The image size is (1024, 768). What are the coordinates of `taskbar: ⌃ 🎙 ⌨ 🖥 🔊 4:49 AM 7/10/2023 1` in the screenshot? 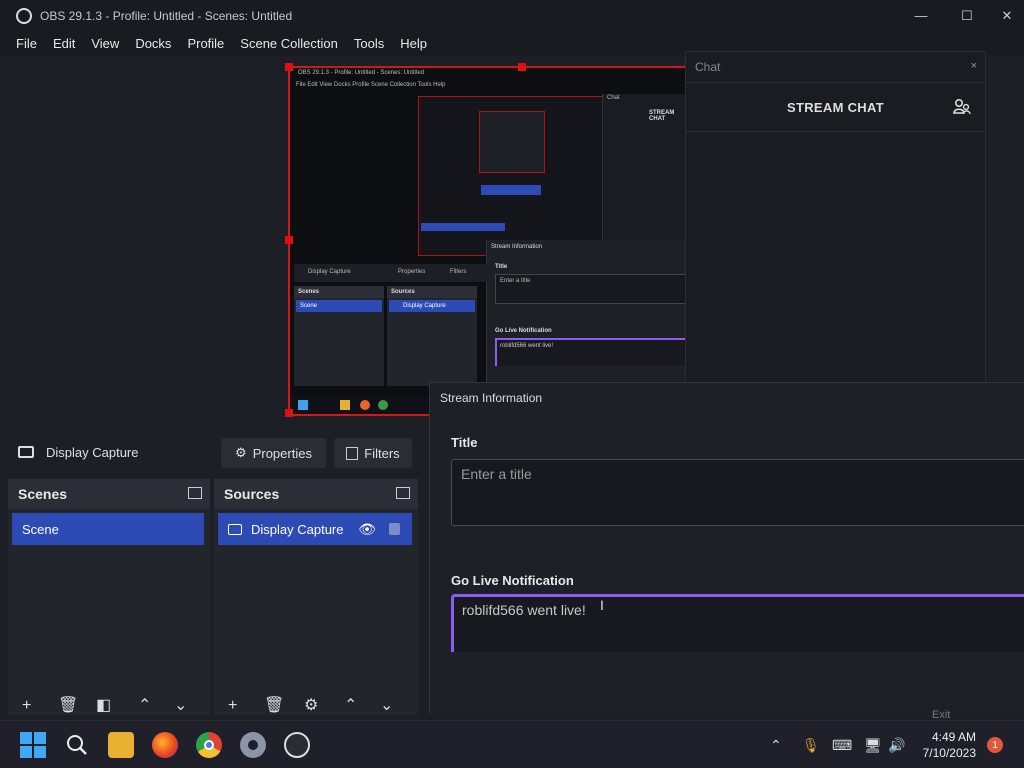 It's located at (512, 744).